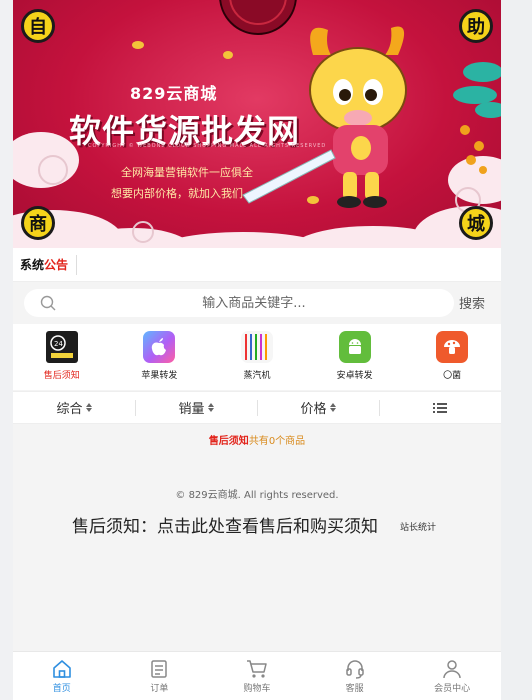 The height and width of the screenshot is (700, 532). I want to click on tab-service: 客服, so click(355, 676).